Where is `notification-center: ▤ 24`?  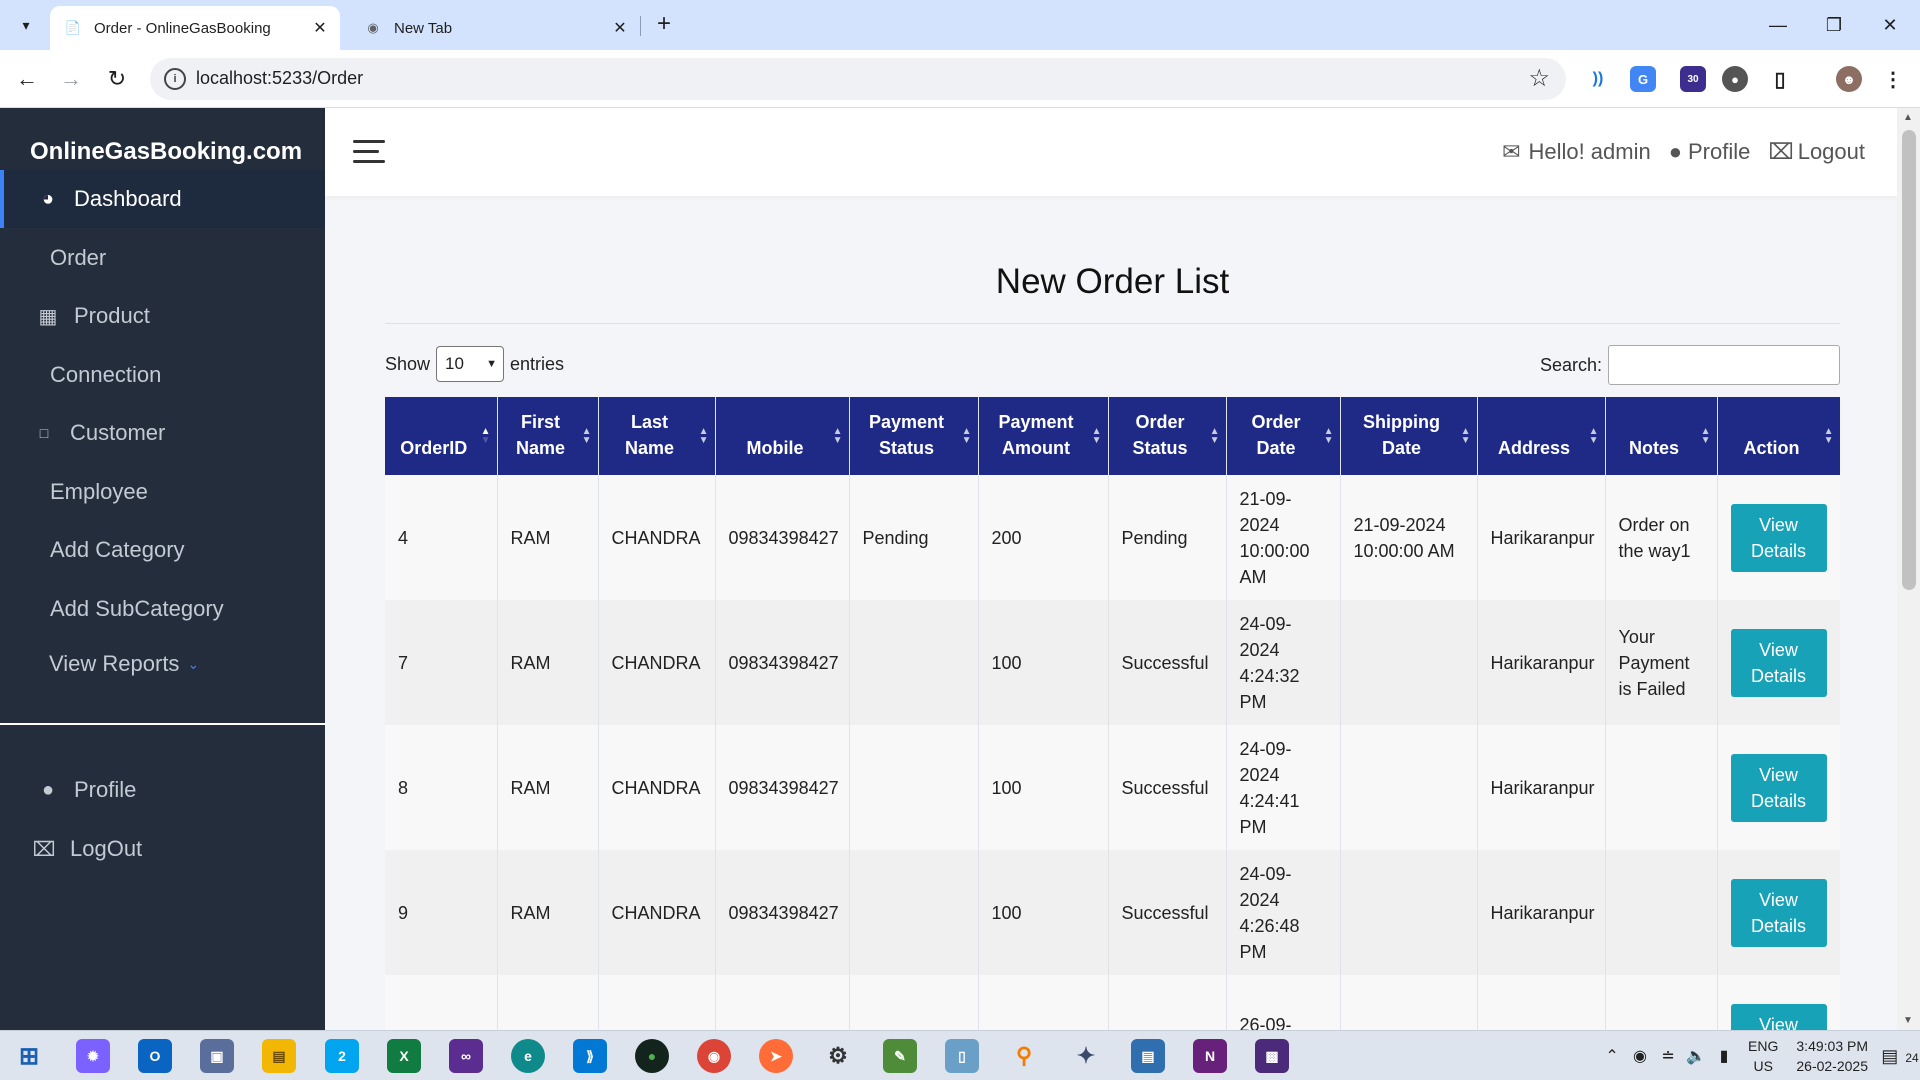 notification-center: ▤ 24 is located at coordinates (1900, 1056).